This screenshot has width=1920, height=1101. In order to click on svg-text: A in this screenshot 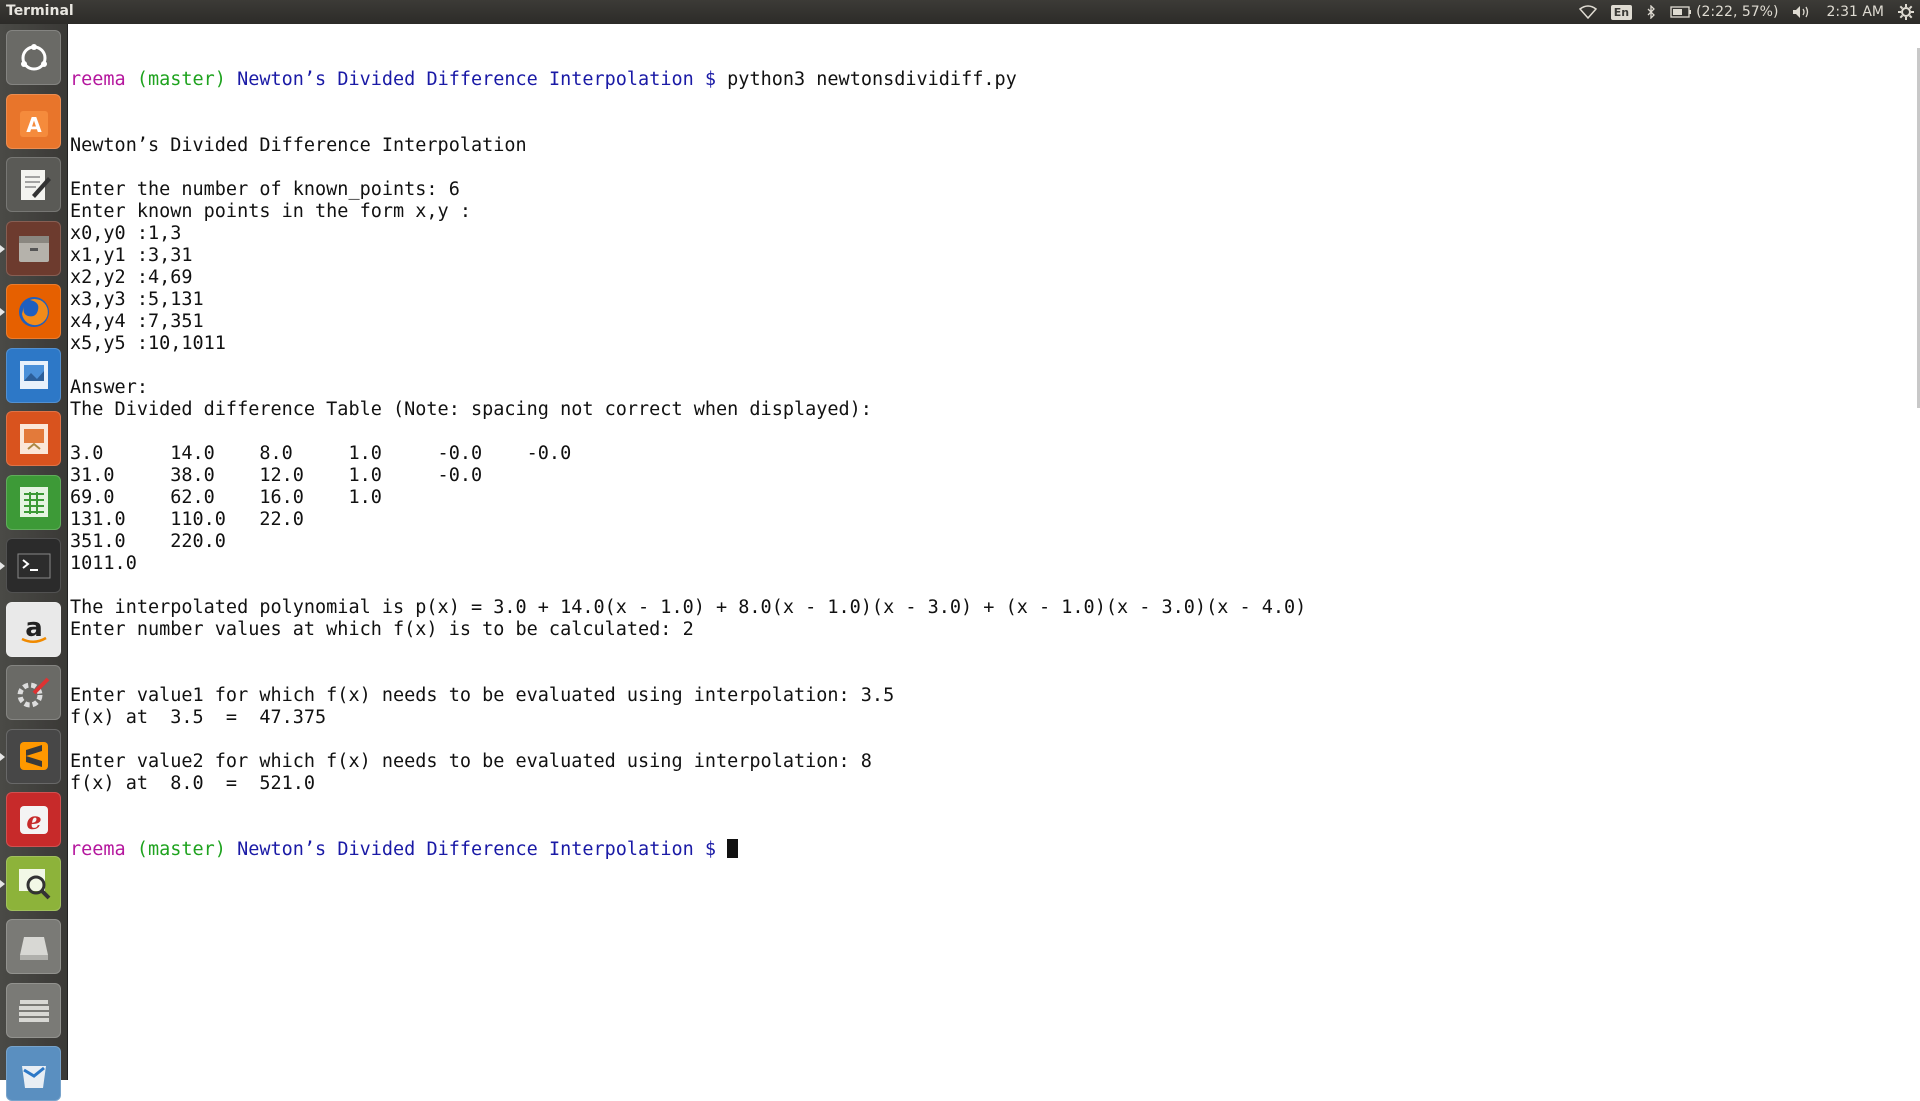, I will do `click(34, 125)`.